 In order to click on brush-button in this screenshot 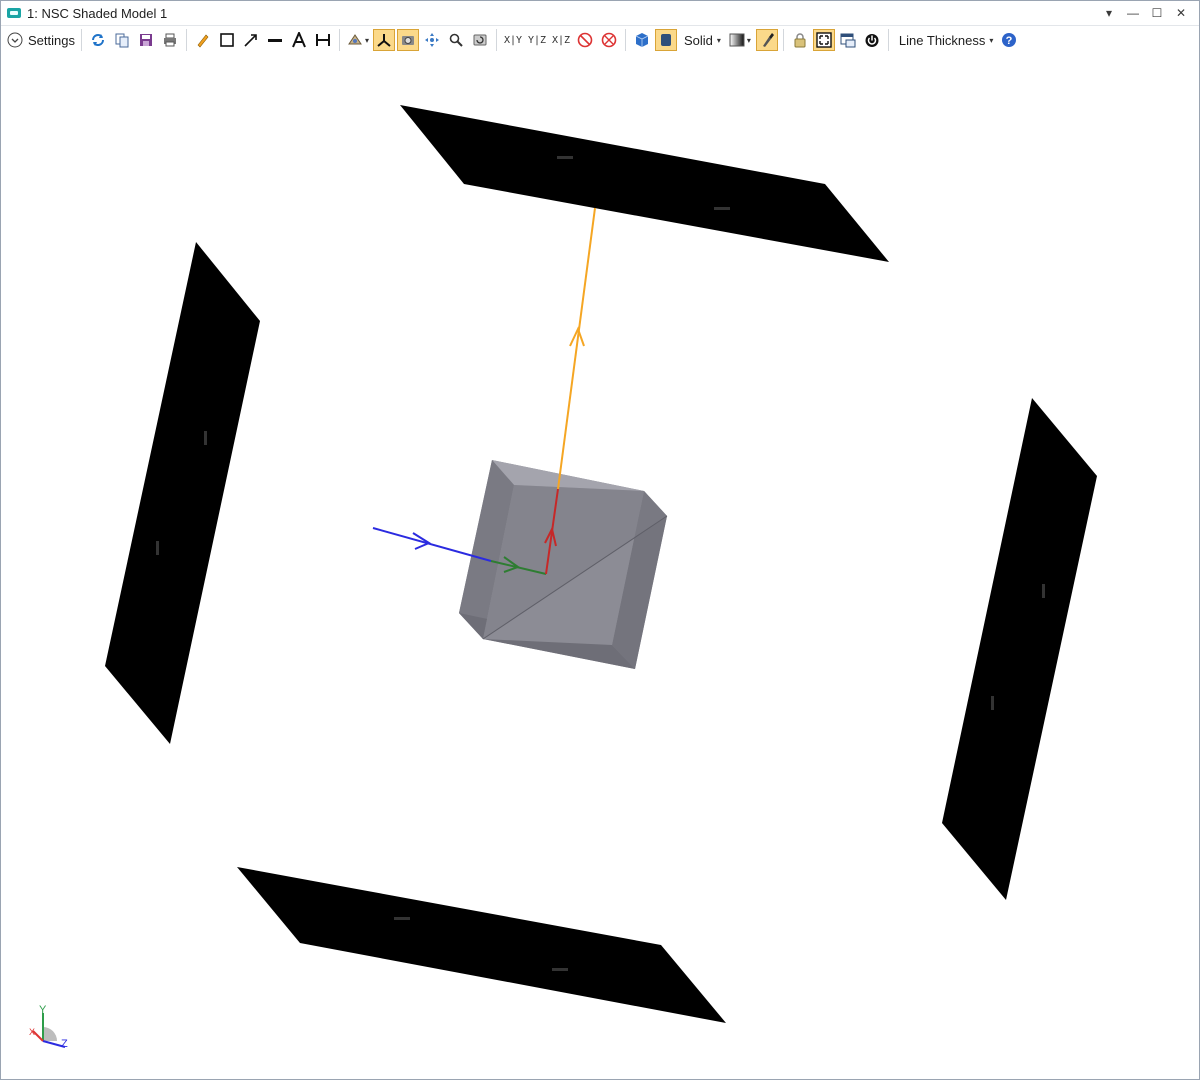, I will do `click(766, 40)`.